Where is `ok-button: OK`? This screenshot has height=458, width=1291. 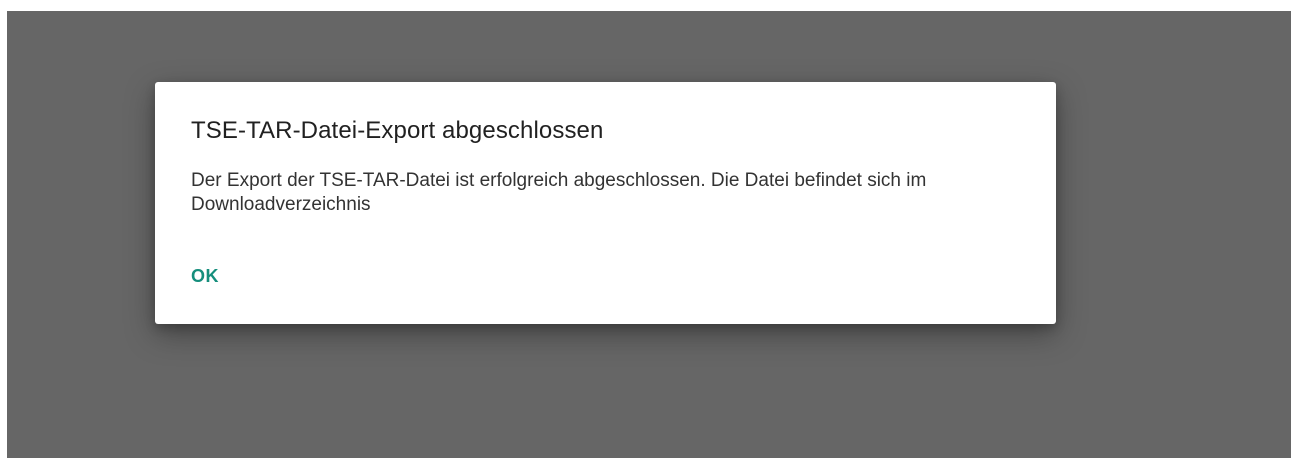
ok-button: OK is located at coordinates (205, 276).